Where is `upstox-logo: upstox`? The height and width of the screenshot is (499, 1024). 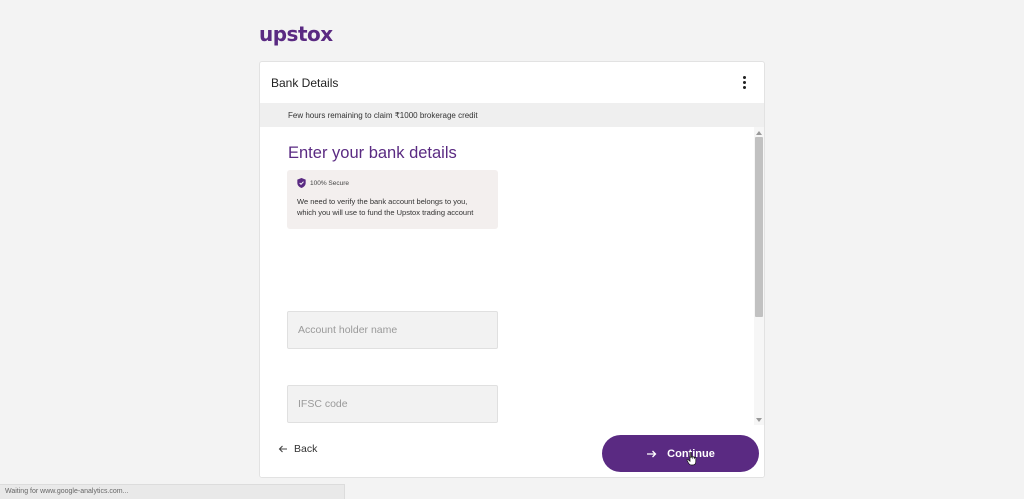
upstox-logo: upstox is located at coordinates (296, 34).